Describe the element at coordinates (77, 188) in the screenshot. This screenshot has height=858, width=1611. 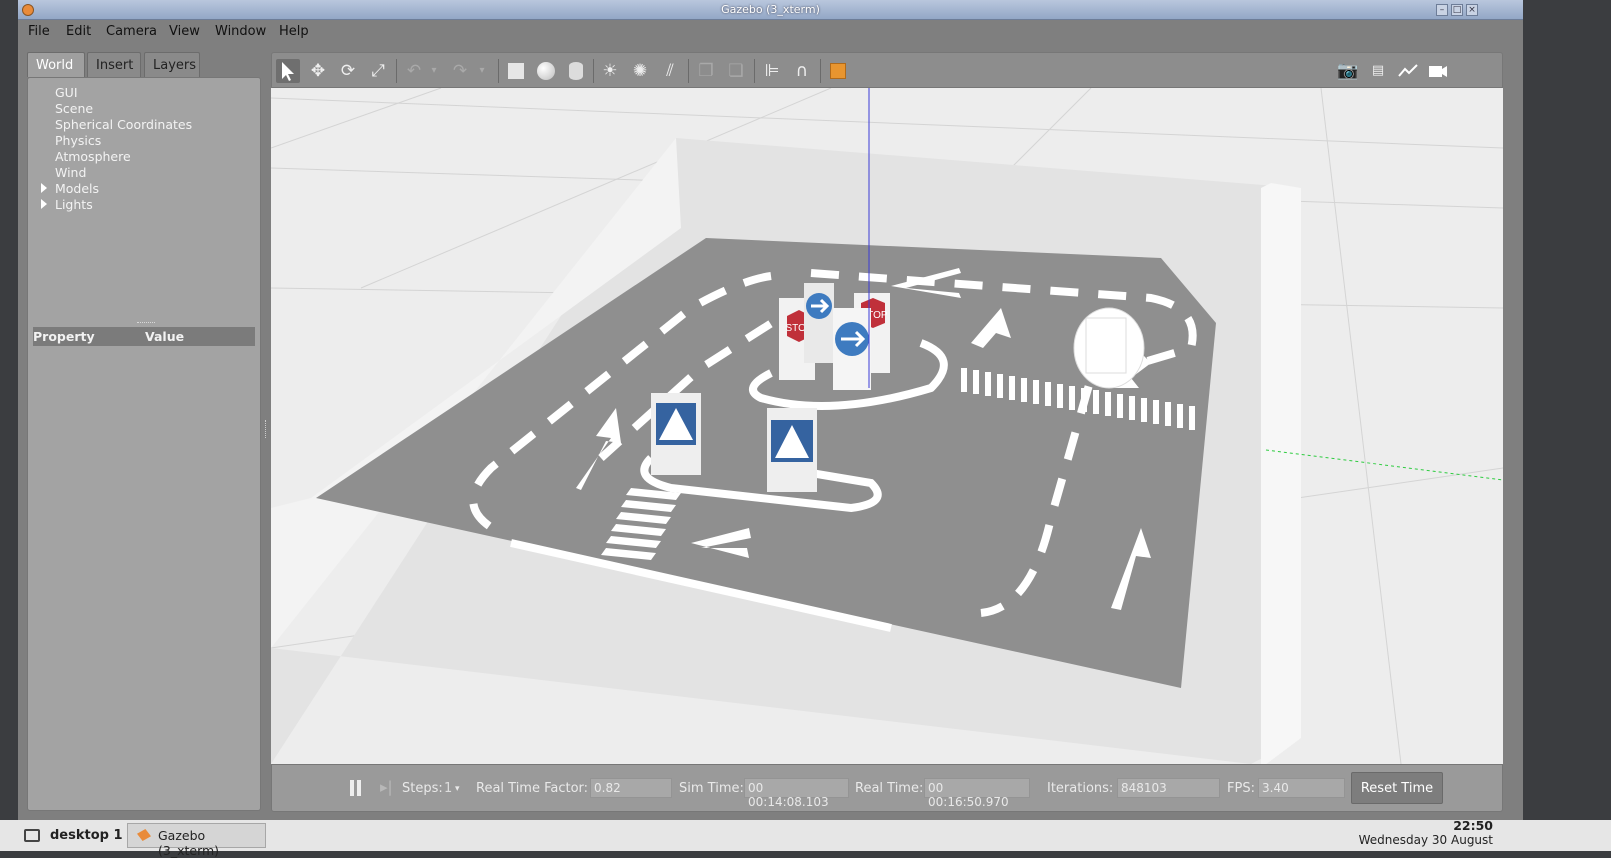
I see `tree-item-models: Models` at that location.